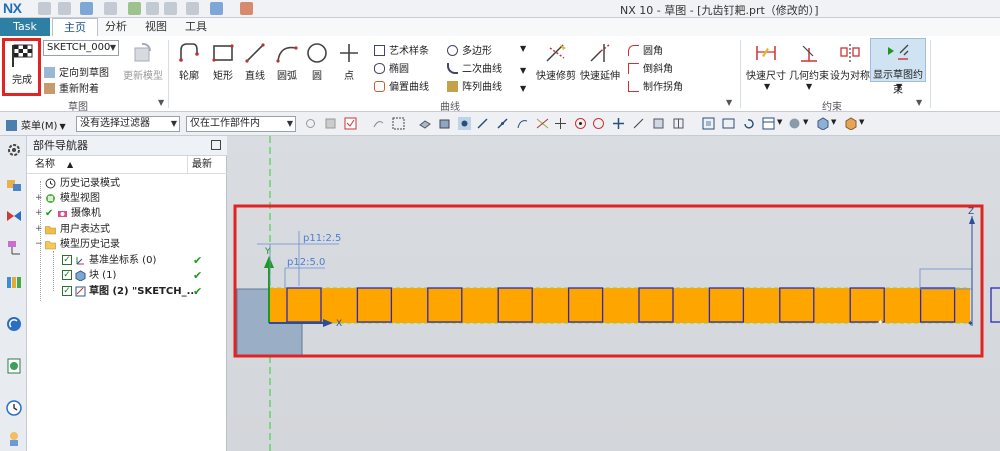 The image size is (1000, 451). I want to click on display-chevron-icon: ▼, so click(899, 86).